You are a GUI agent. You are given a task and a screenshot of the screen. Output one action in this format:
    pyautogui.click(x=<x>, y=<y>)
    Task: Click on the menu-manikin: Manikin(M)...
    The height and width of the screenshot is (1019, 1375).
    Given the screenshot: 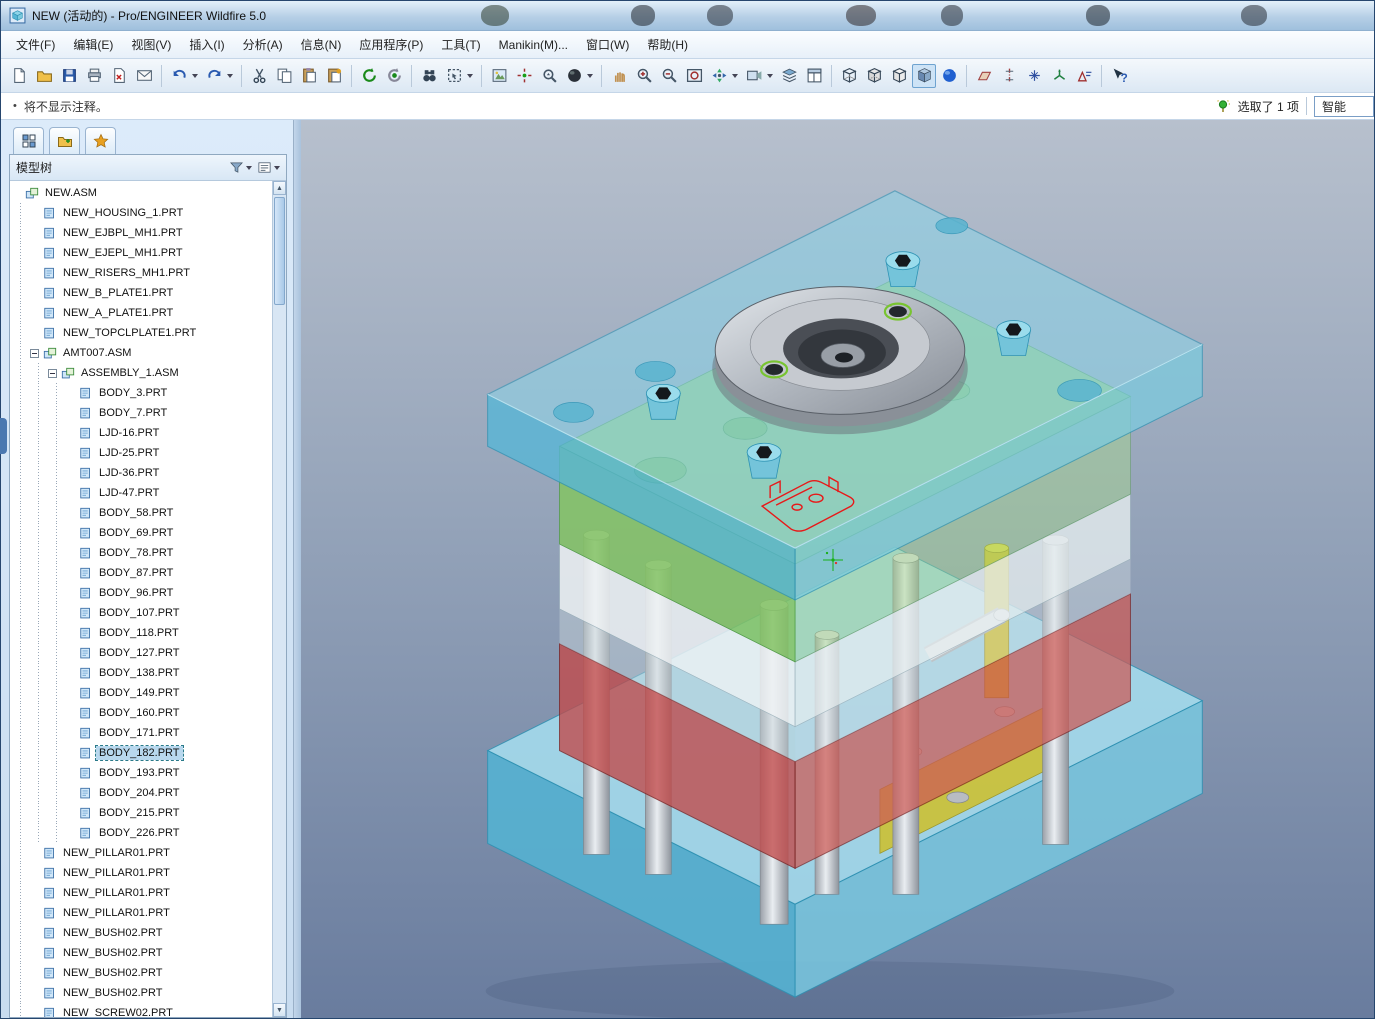 What is the action you would take?
    pyautogui.click(x=533, y=45)
    